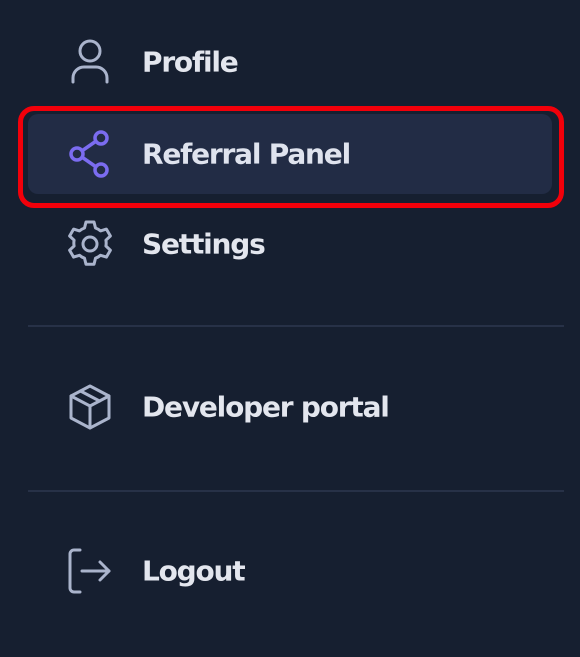 The image size is (580, 657). I want to click on user-icon, so click(90, 62).